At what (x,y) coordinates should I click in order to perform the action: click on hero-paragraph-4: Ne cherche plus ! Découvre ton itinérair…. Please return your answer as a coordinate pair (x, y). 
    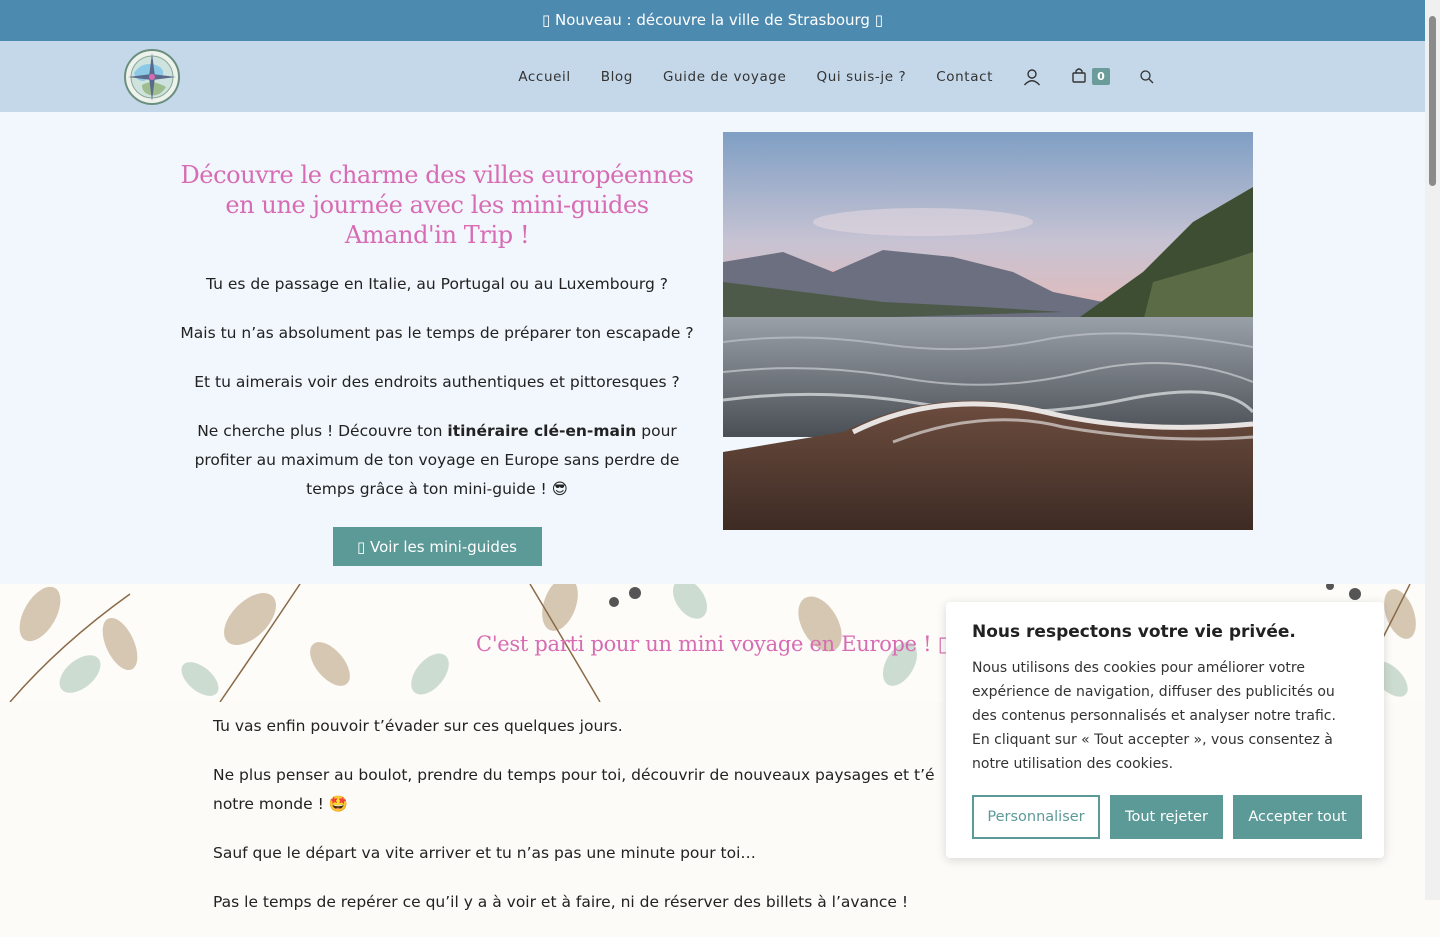
    Looking at the image, I should click on (437, 460).